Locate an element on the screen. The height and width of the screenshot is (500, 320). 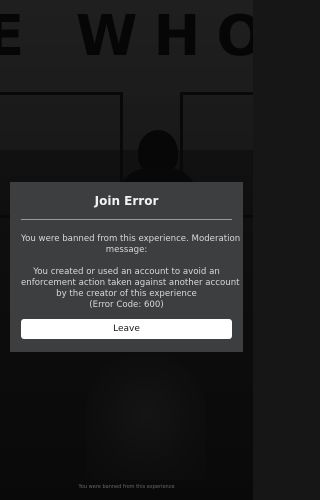
error-code: (Error Code: 600) is located at coordinates (126, 305).